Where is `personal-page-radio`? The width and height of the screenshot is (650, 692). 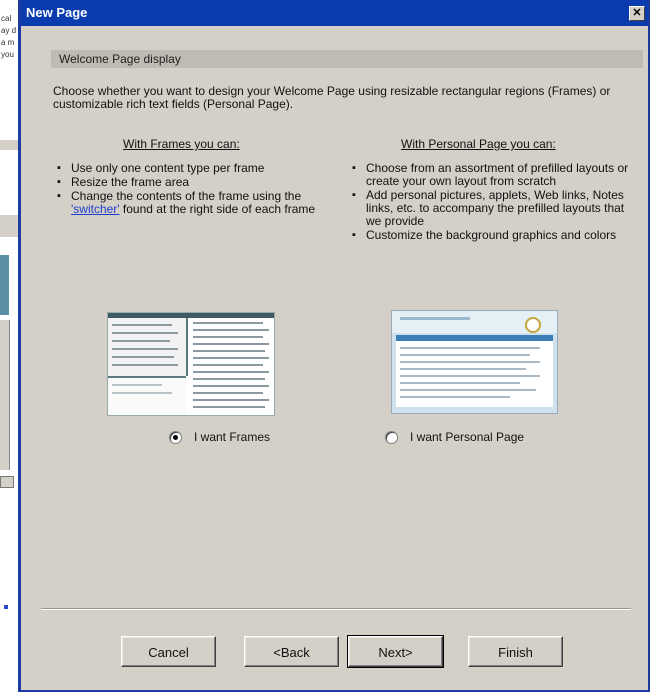 personal-page-radio is located at coordinates (391, 437).